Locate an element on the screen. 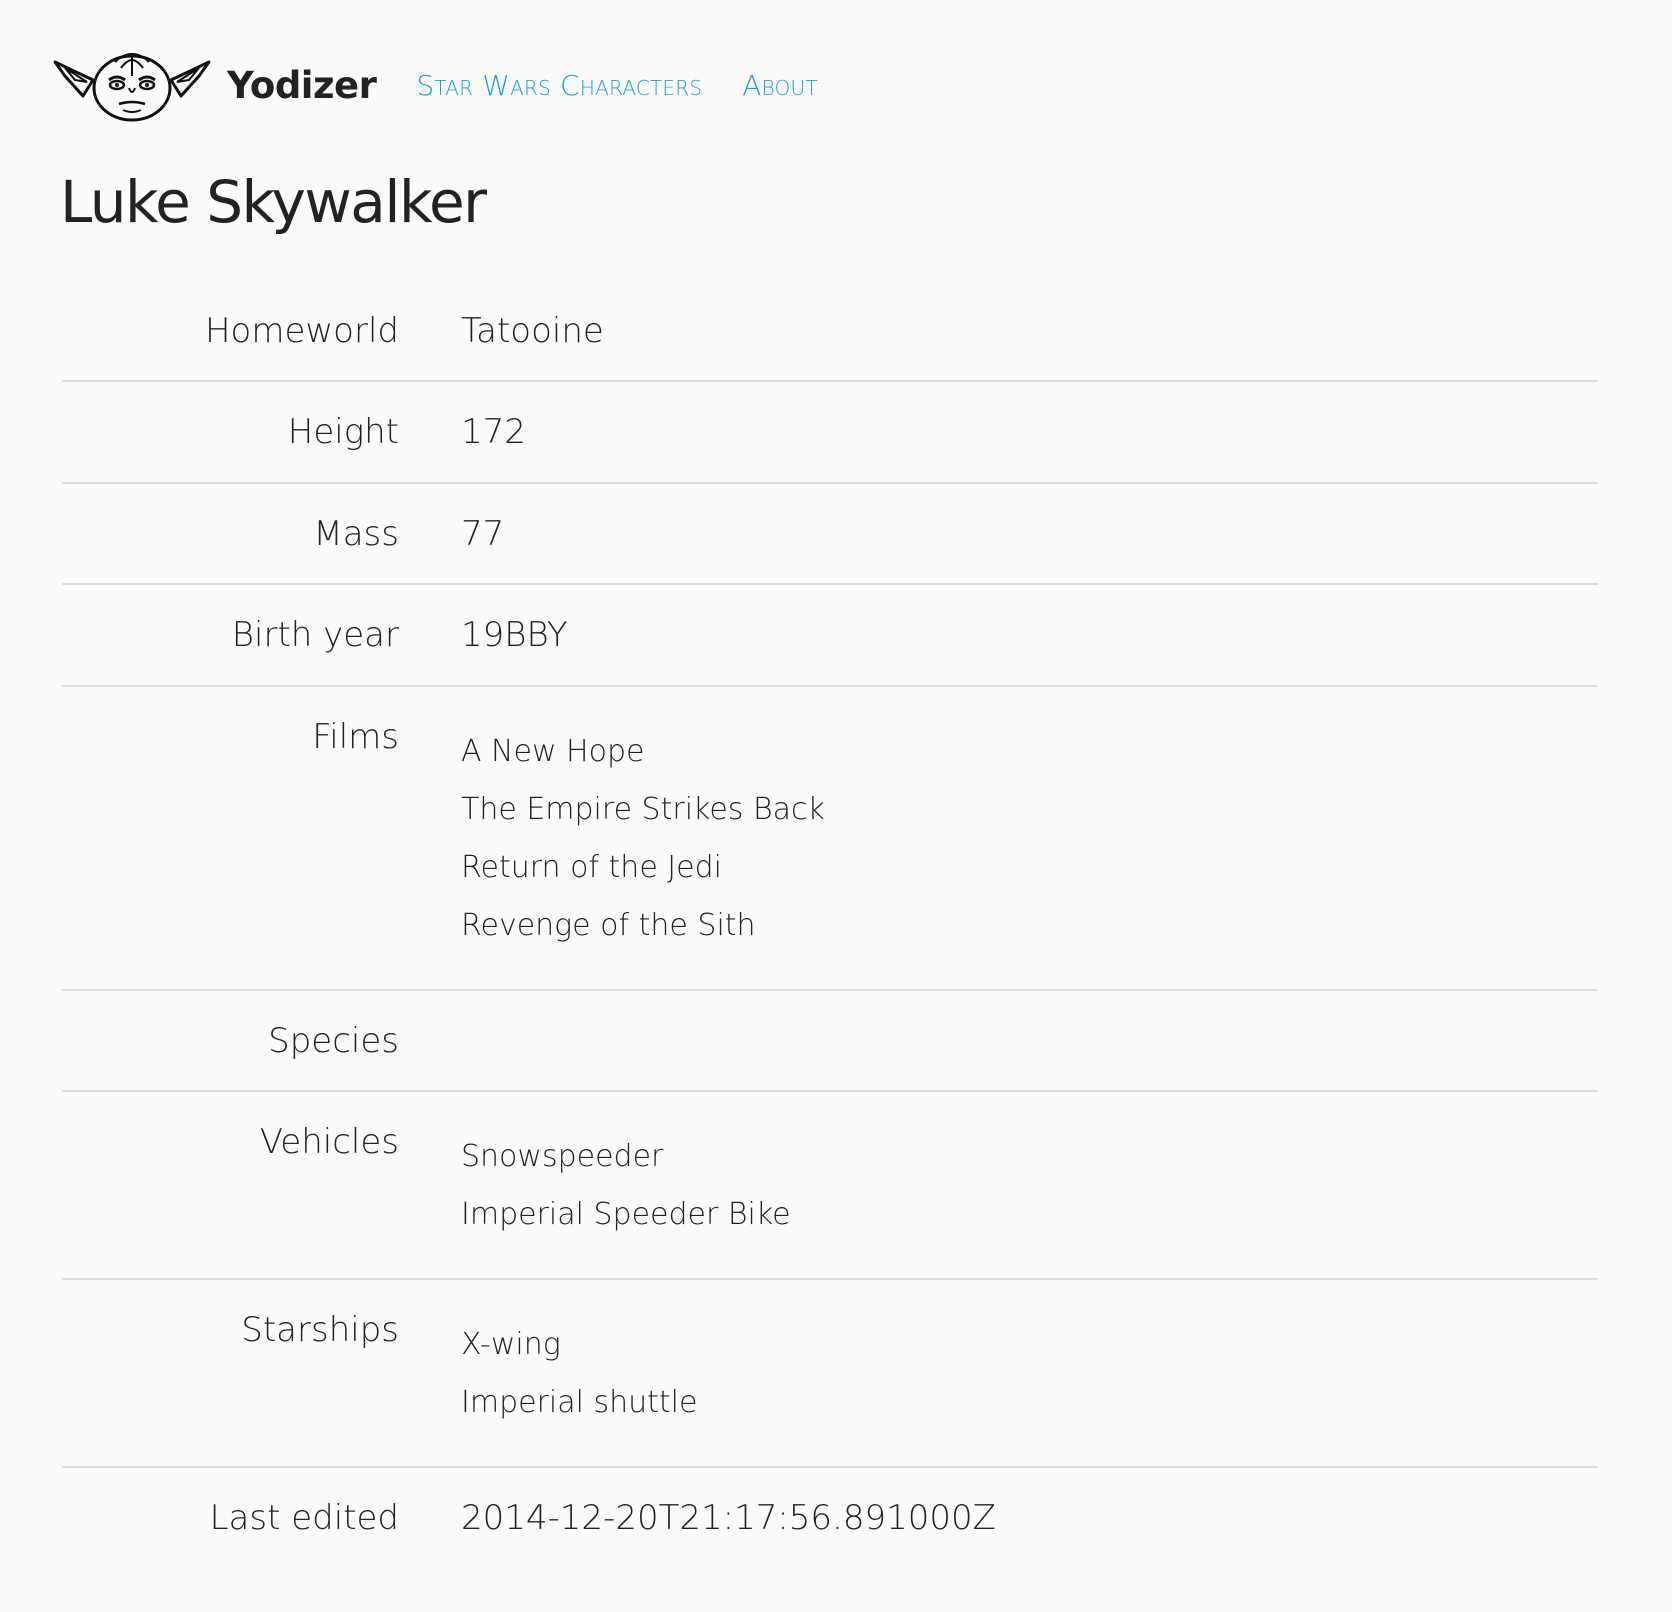 The width and height of the screenshot is (1672, 1612). detail-label: Birth year is located at coordinates (315, 635).